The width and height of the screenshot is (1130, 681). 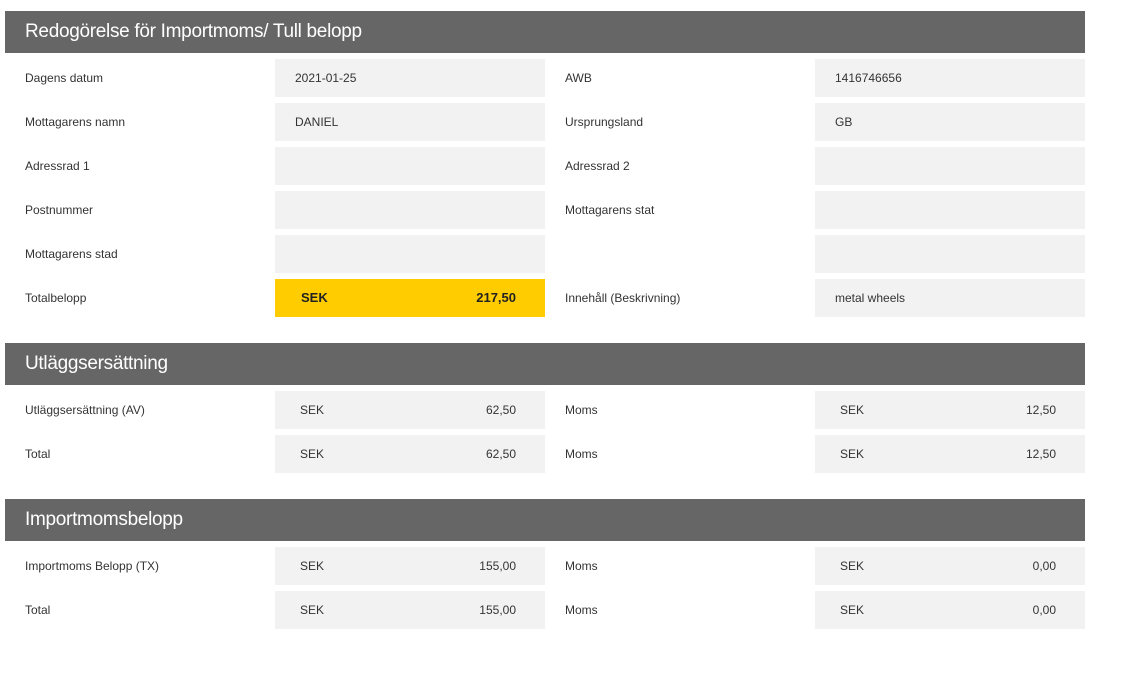 I want to click on total-amount-field: SEK 62,50, so click(x=410, y=454).